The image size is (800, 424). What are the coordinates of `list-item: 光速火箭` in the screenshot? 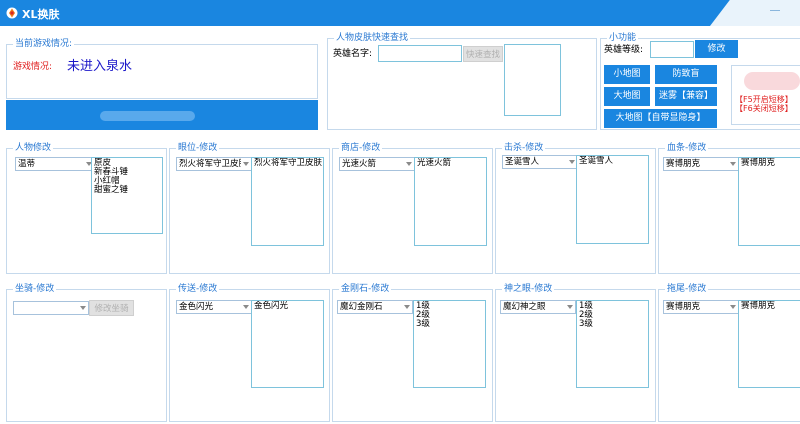 It's located at (450, 163).